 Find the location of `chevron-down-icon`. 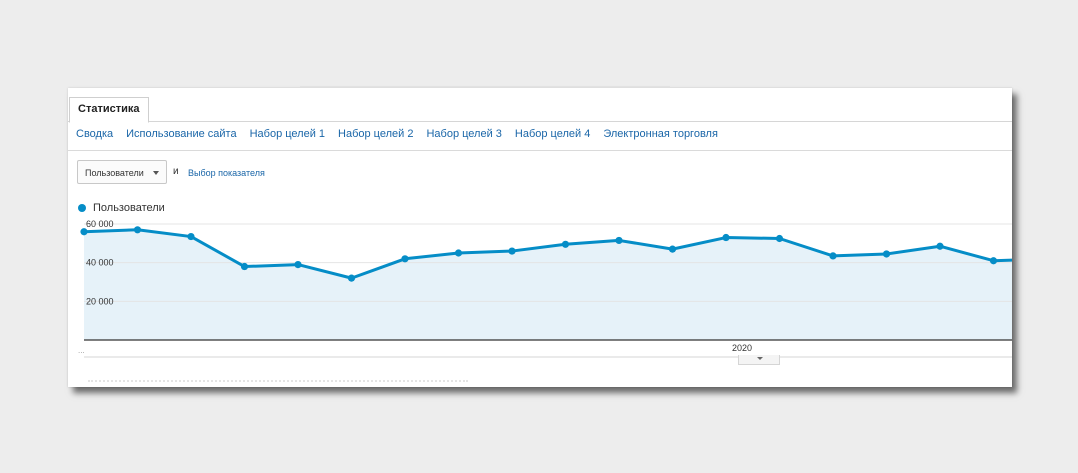

chevron-down-icon is located at coordinates (760, 358).